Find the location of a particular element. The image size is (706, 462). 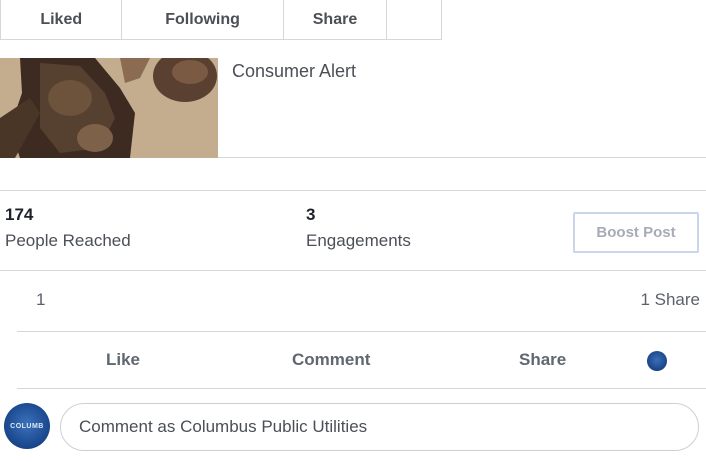

link-preview-title: Consumer Alert is located at coordinates (294, 71).